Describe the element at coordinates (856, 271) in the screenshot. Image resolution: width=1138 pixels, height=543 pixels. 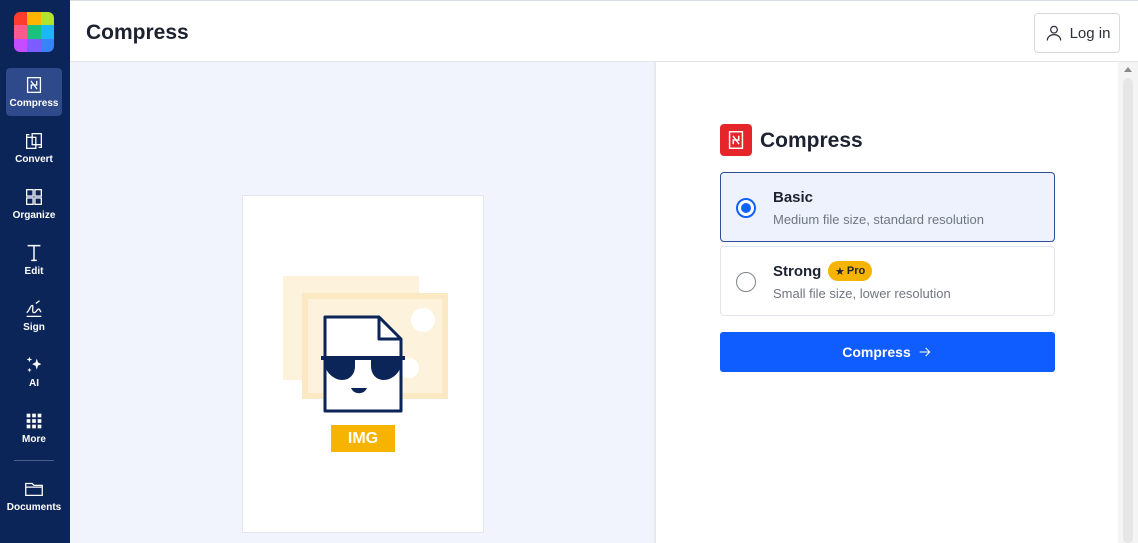
I see `pro-badge-label: Pro` at that location.